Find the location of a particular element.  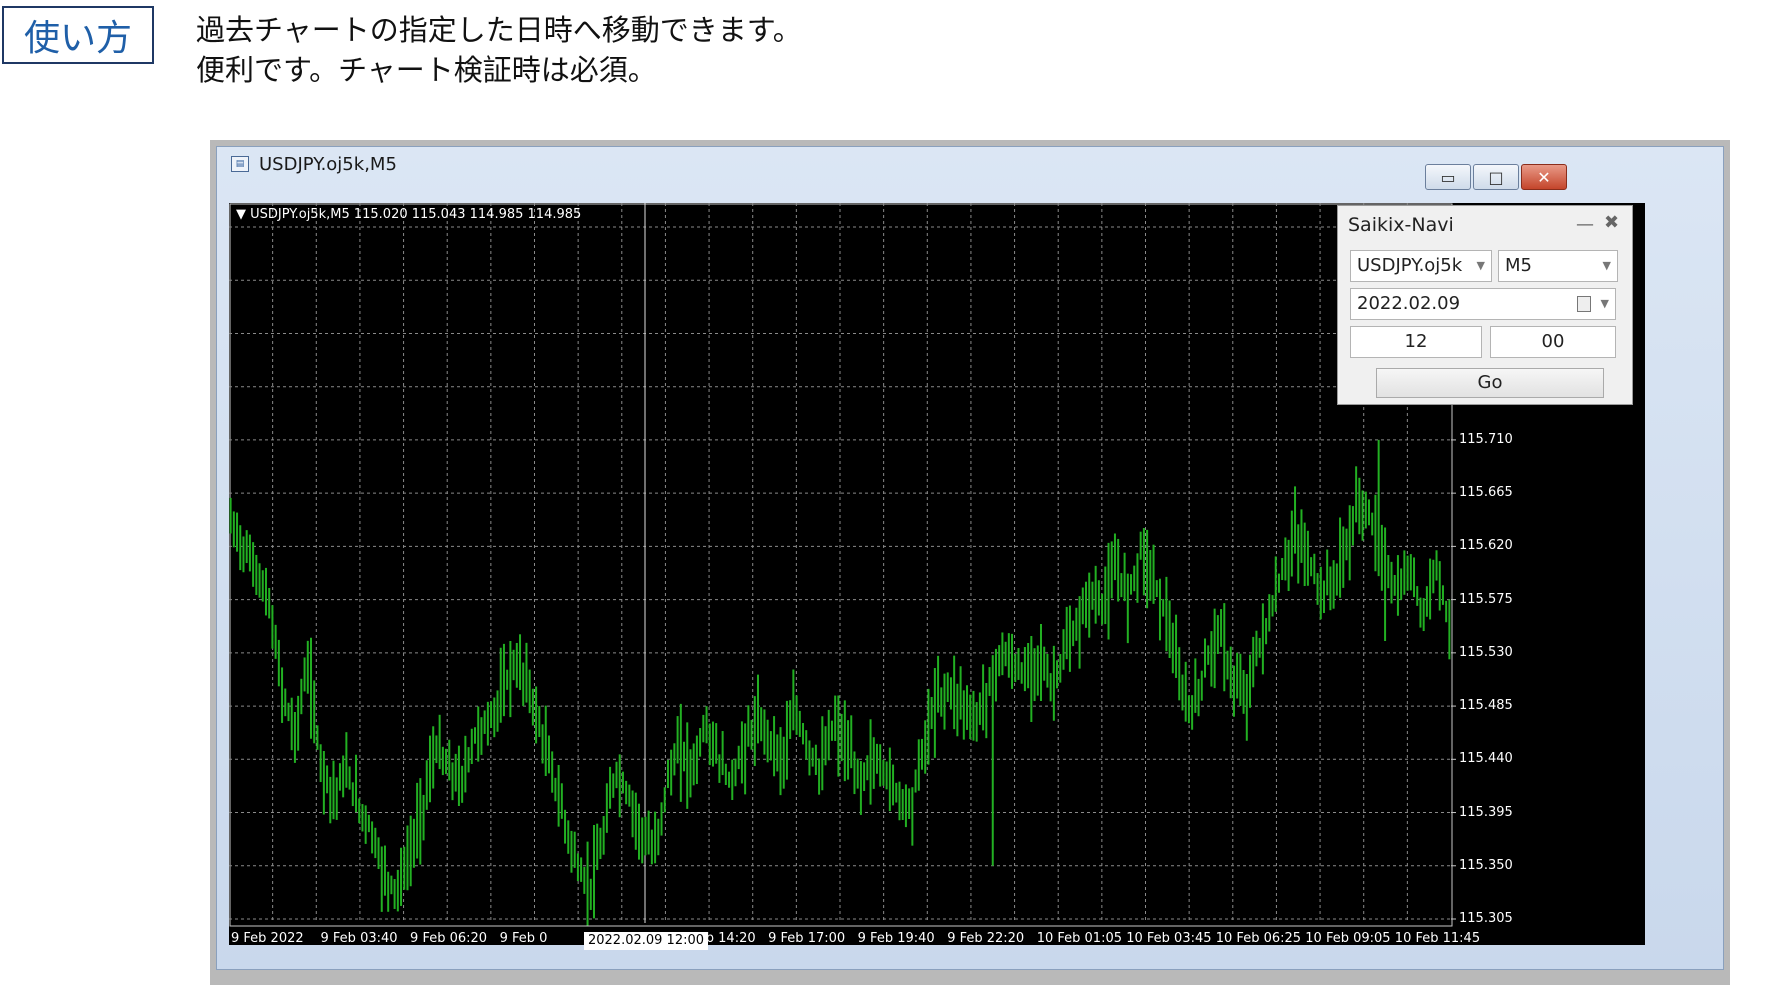

minute-input: 00 is located at coordinates (1553, 342).